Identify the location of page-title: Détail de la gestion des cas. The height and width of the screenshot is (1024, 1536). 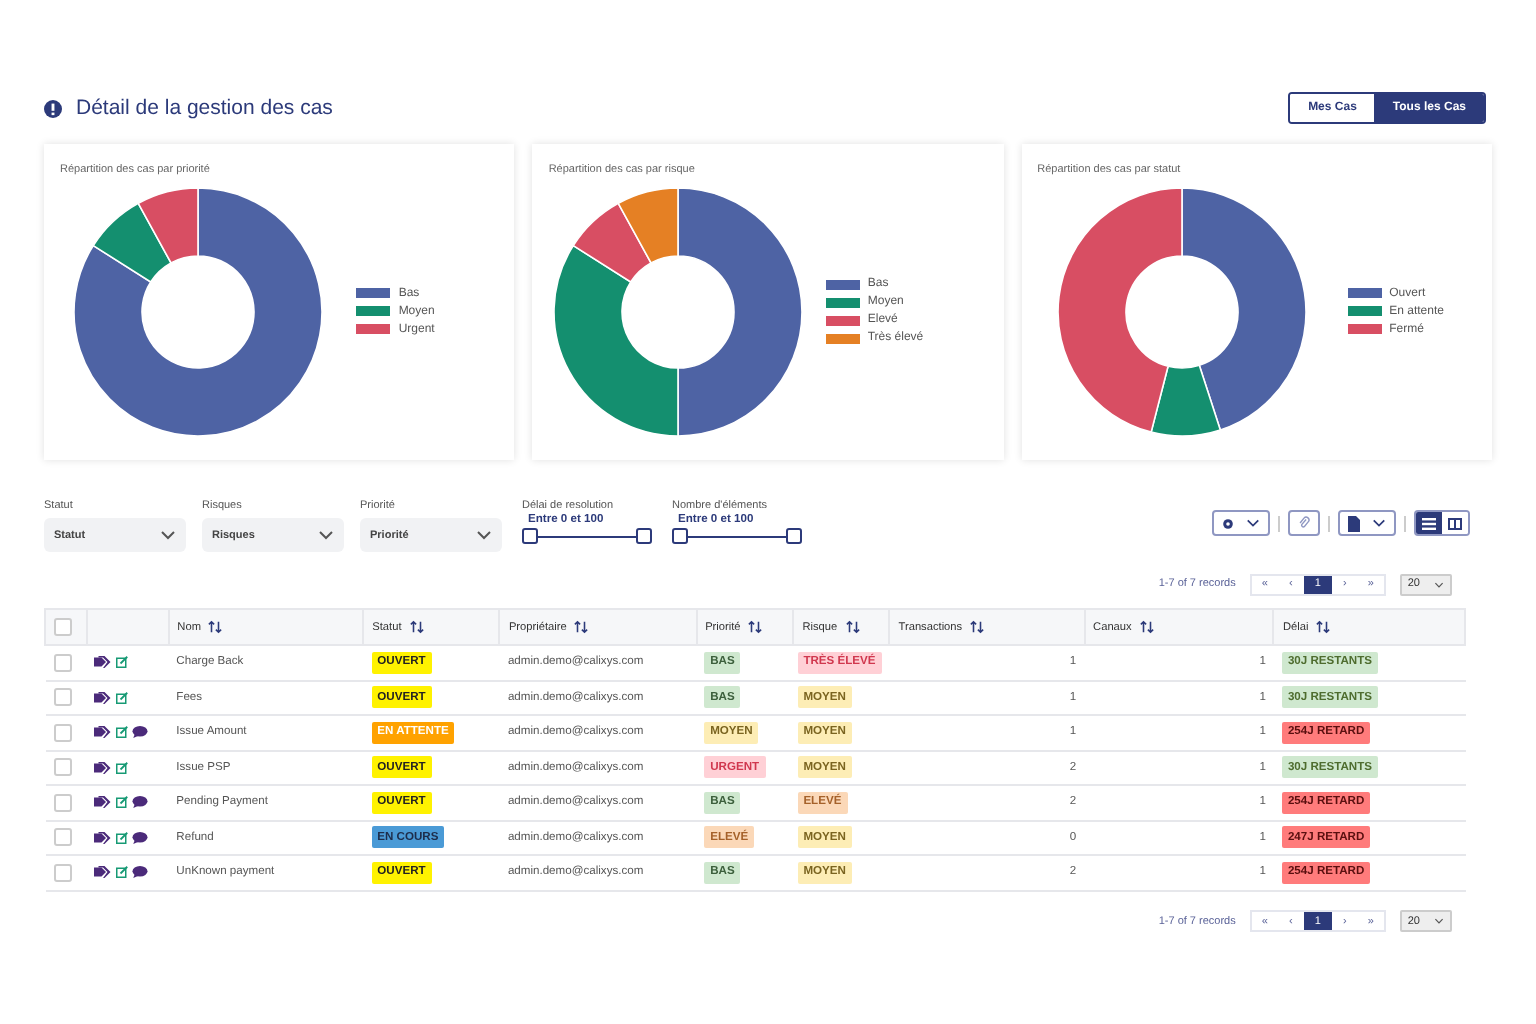
(204, 108).